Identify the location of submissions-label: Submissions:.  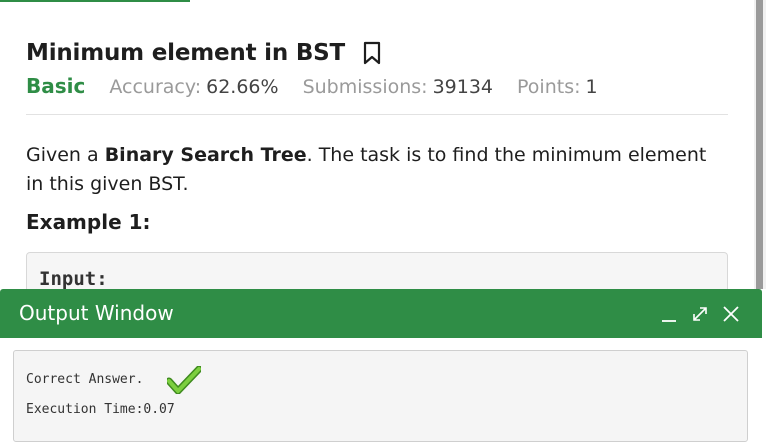
(365, 87).